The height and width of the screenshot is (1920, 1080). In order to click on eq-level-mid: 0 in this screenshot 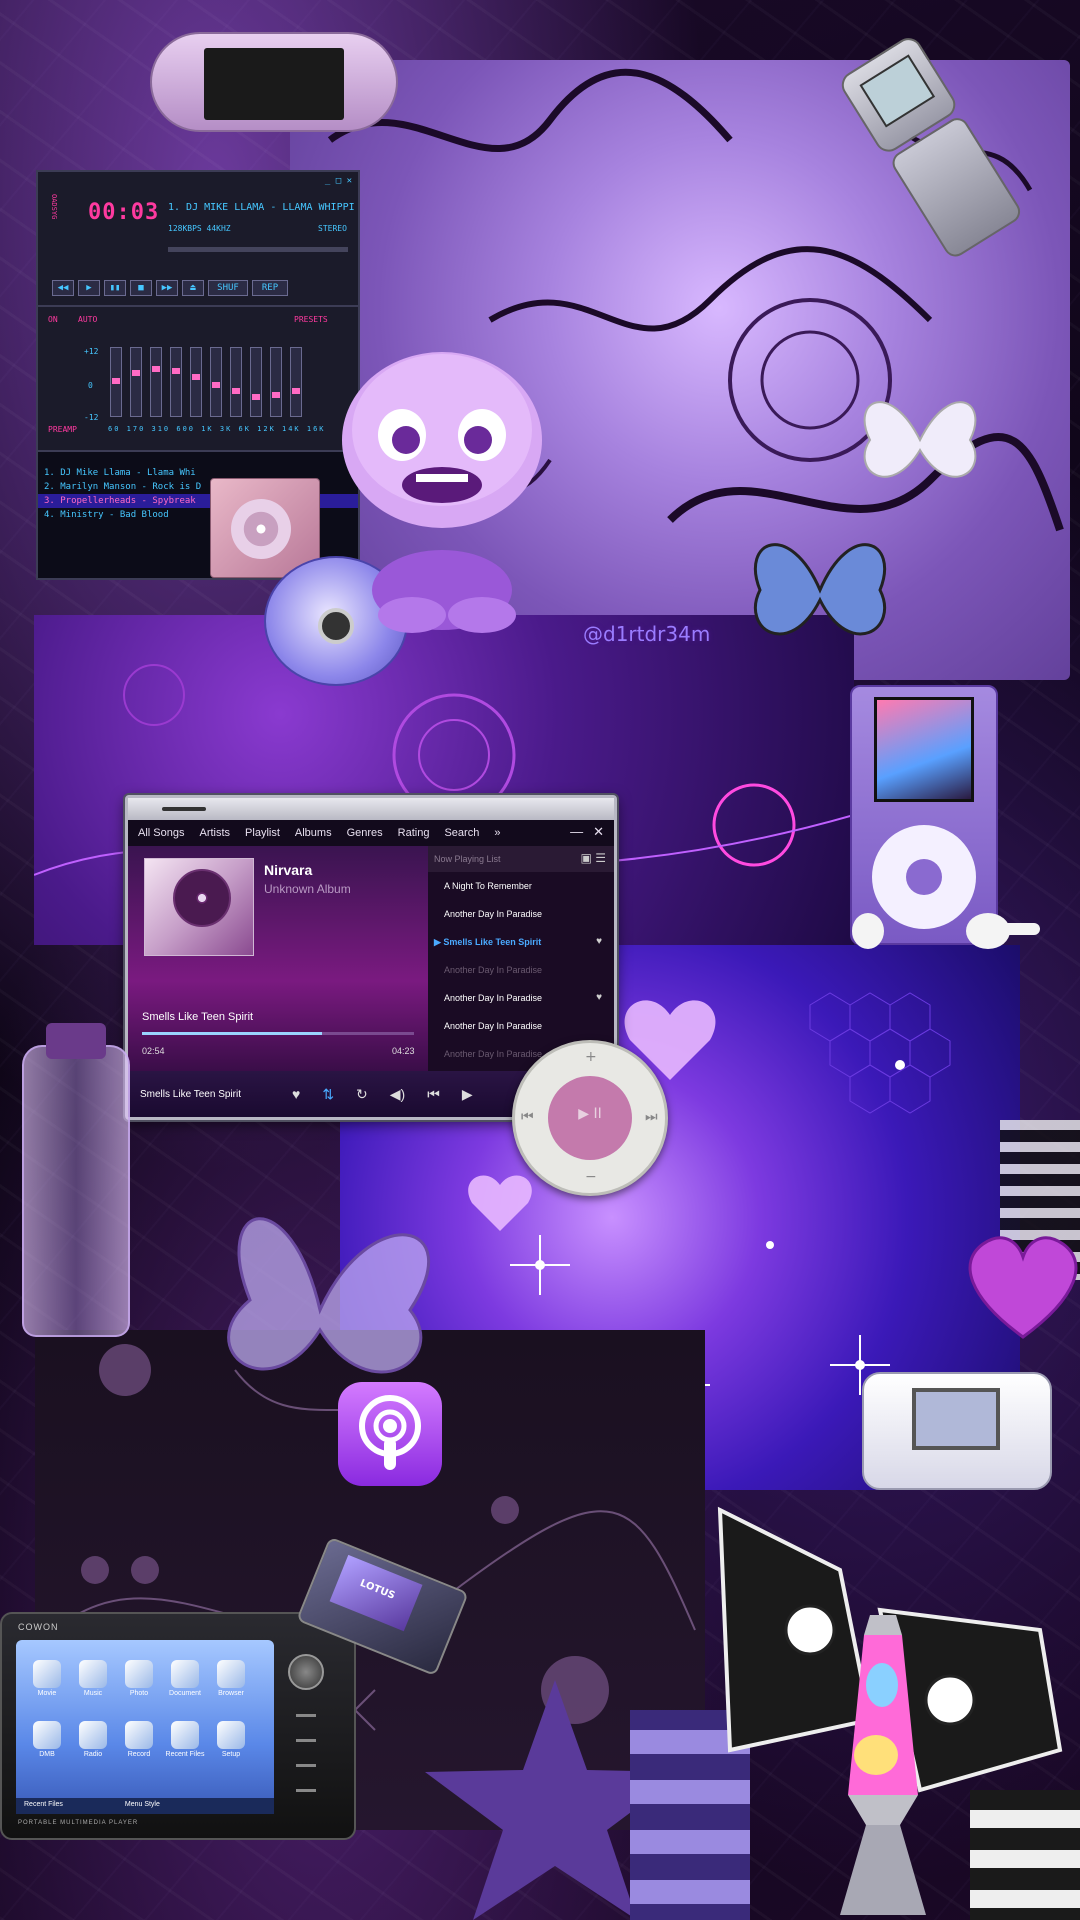, I will do `click(90, 385)`.